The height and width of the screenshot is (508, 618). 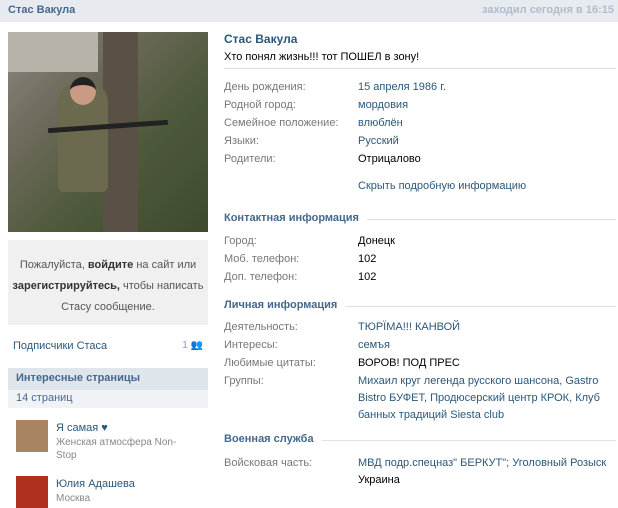 I want to click on subscribers-count: 1 👥, so click(x=192, y=345).